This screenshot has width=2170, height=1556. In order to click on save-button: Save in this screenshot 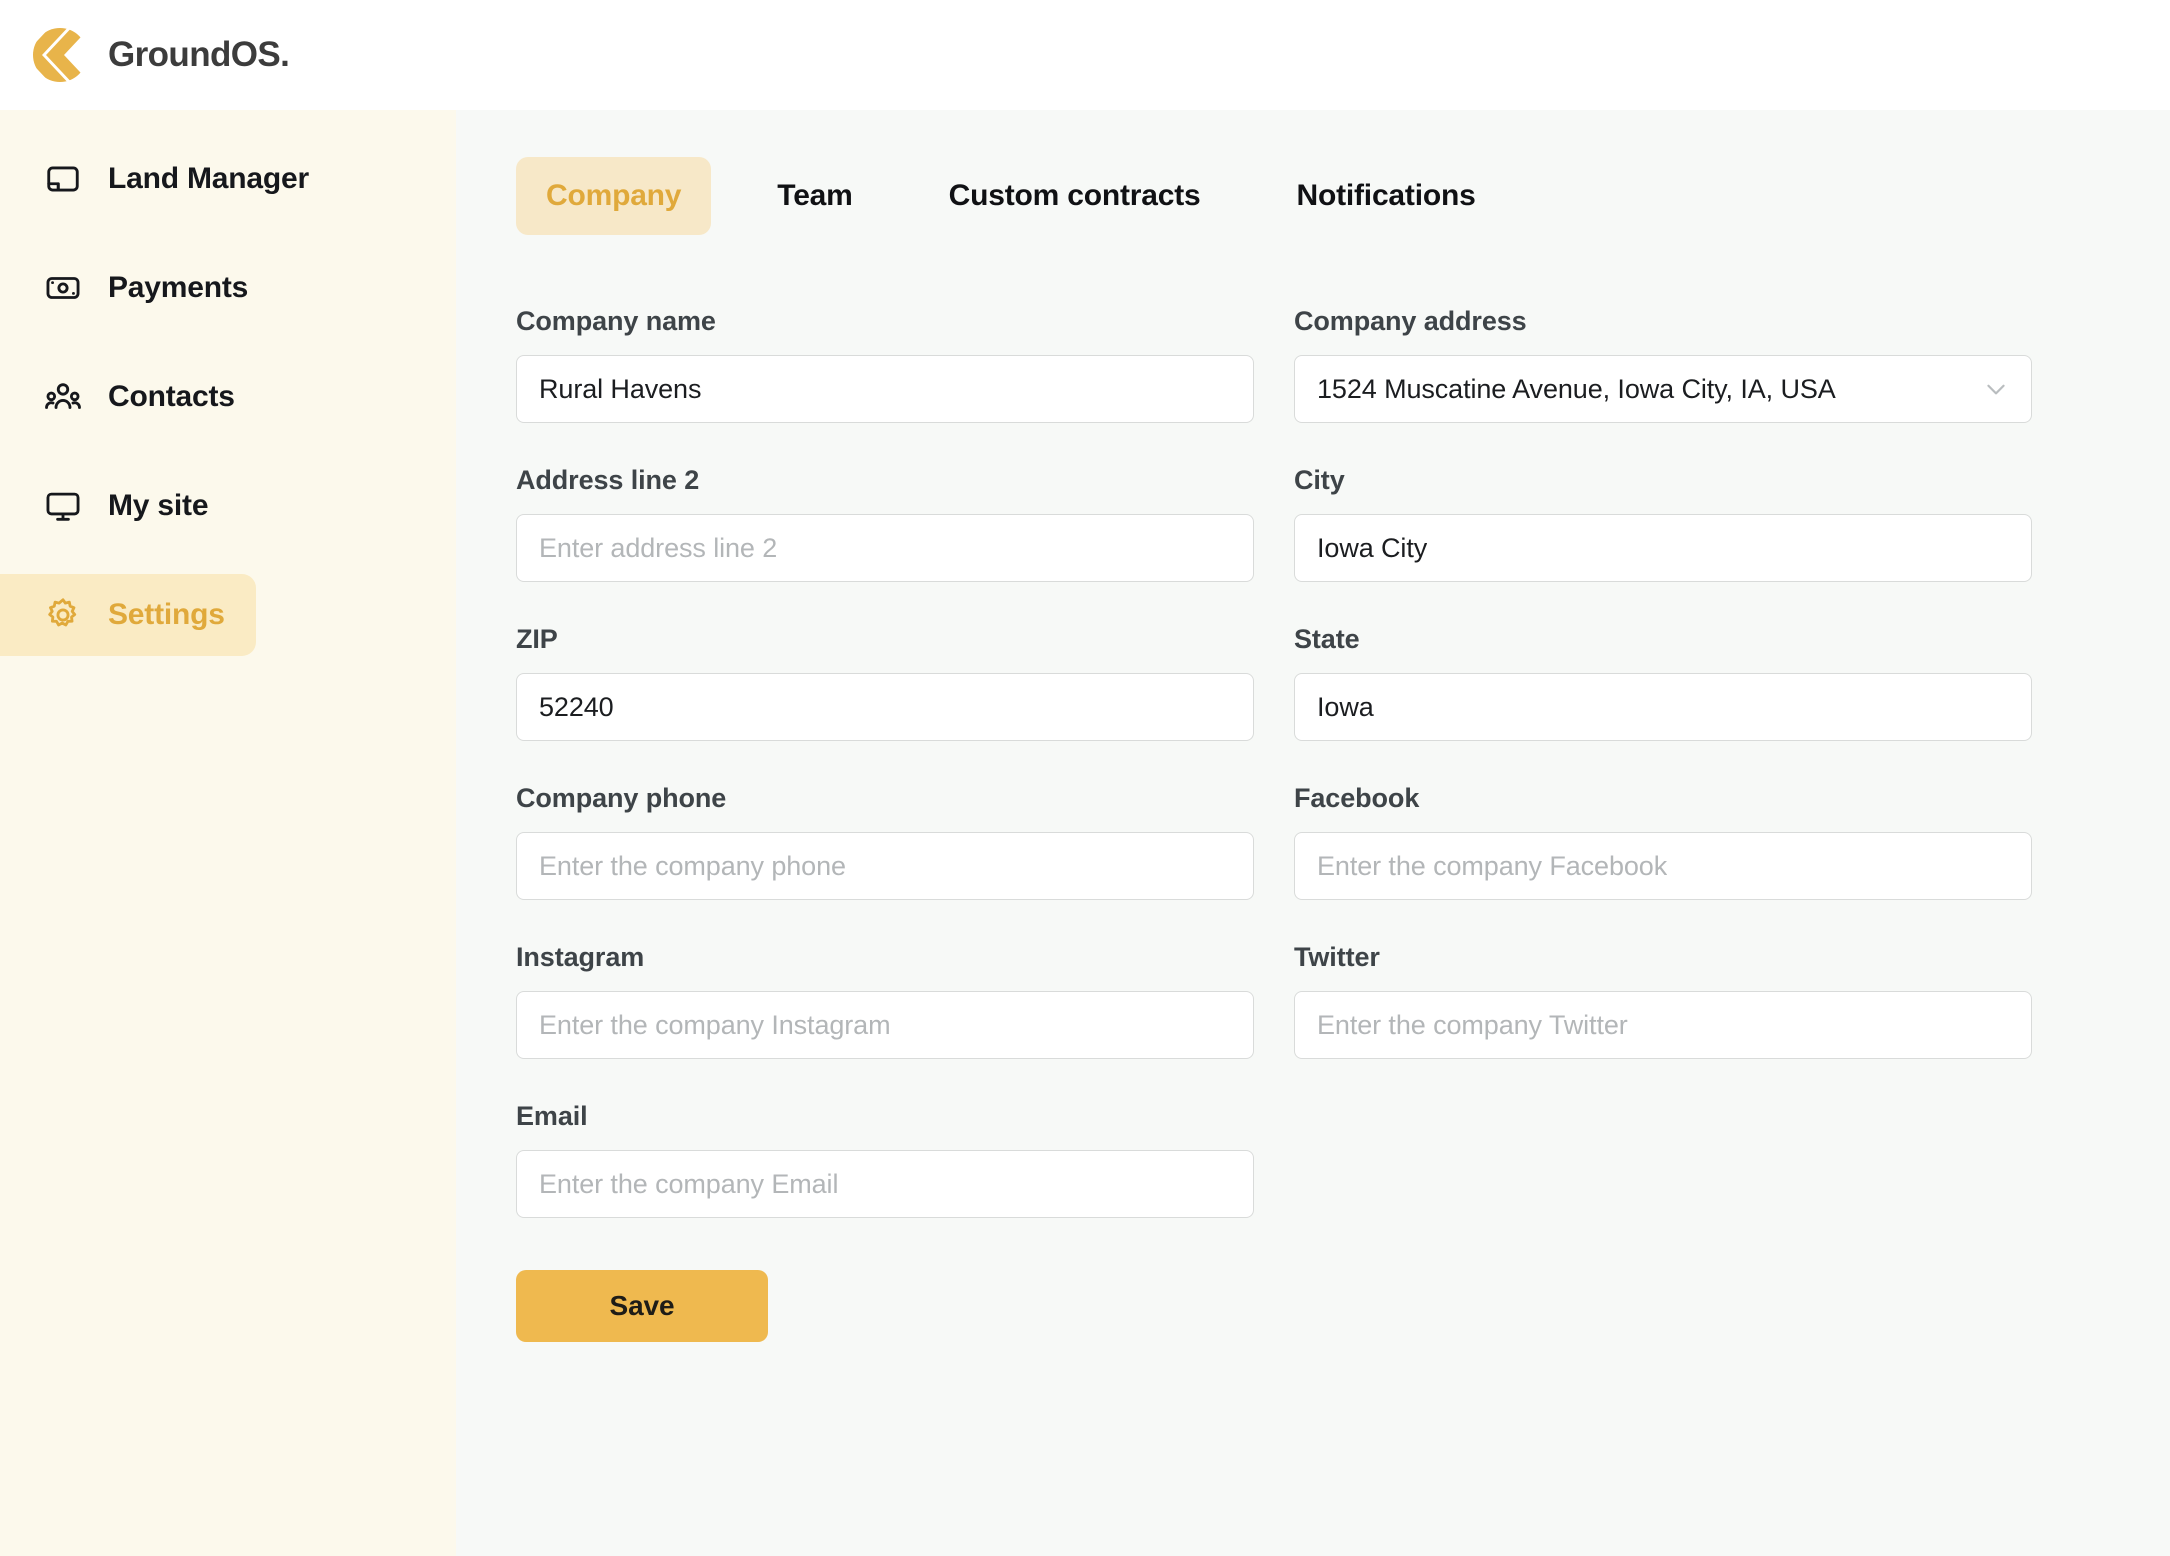, I will do `click(642, 1306)`.